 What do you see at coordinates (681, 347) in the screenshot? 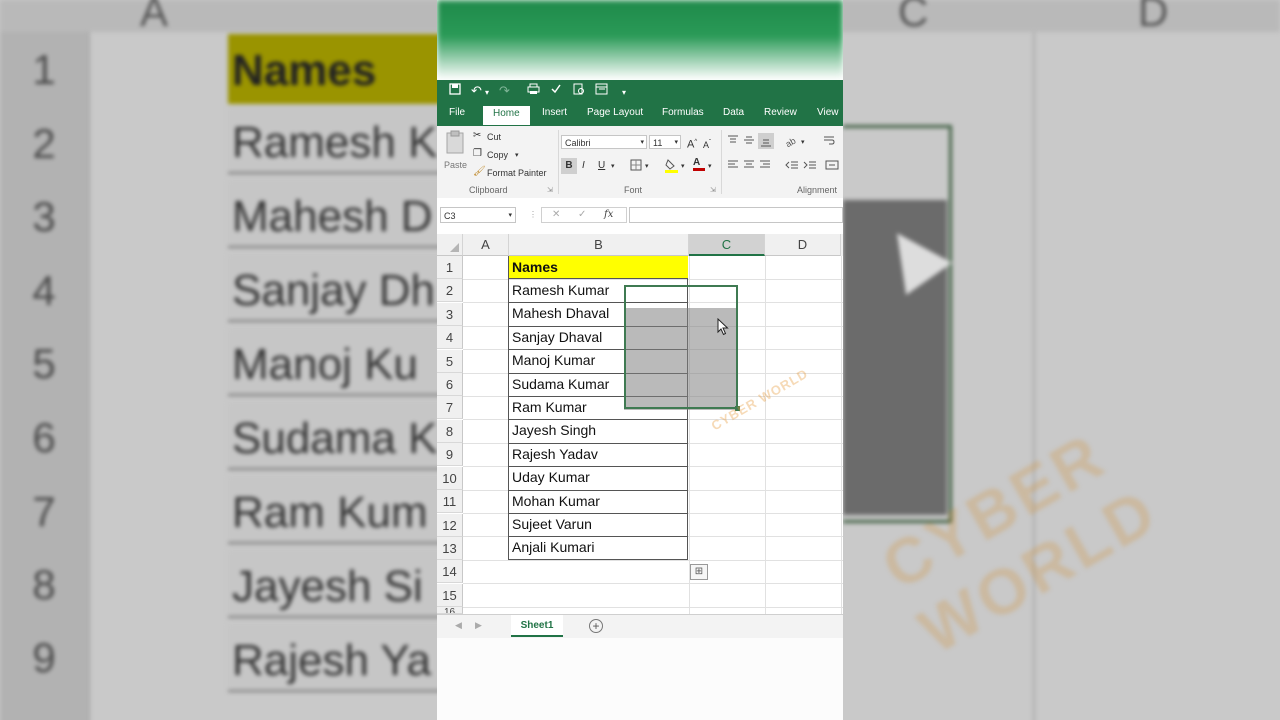
I see `selection-range-border` at bounding box center [681, 347].